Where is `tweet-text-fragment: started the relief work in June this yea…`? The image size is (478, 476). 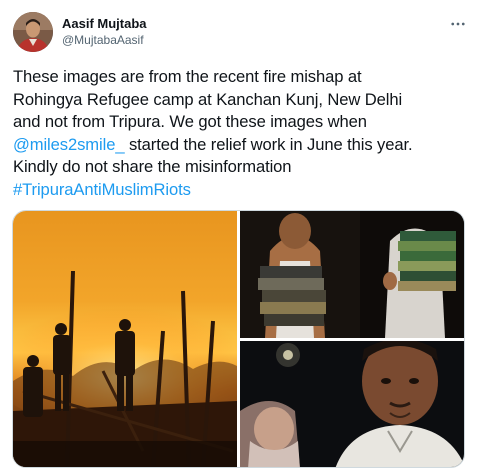 tweet-text-fragment: started the relief work in June this yea… is located at coordinates (268, 144).